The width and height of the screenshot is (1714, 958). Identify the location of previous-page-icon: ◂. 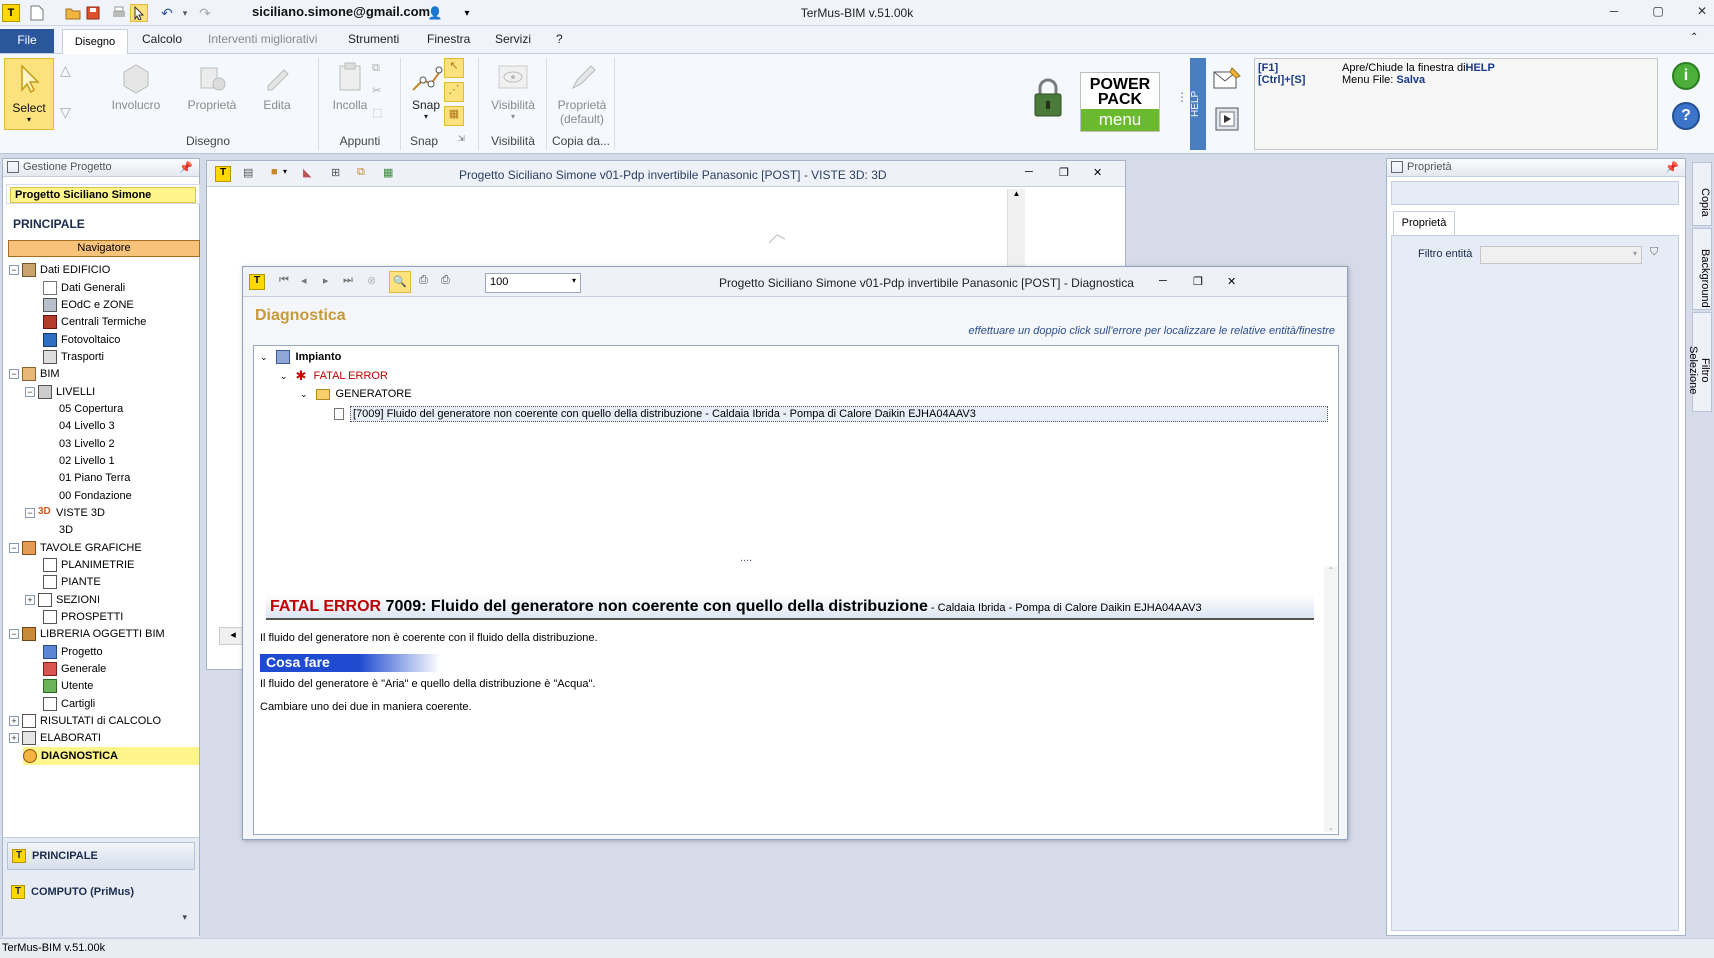
(304, 280).